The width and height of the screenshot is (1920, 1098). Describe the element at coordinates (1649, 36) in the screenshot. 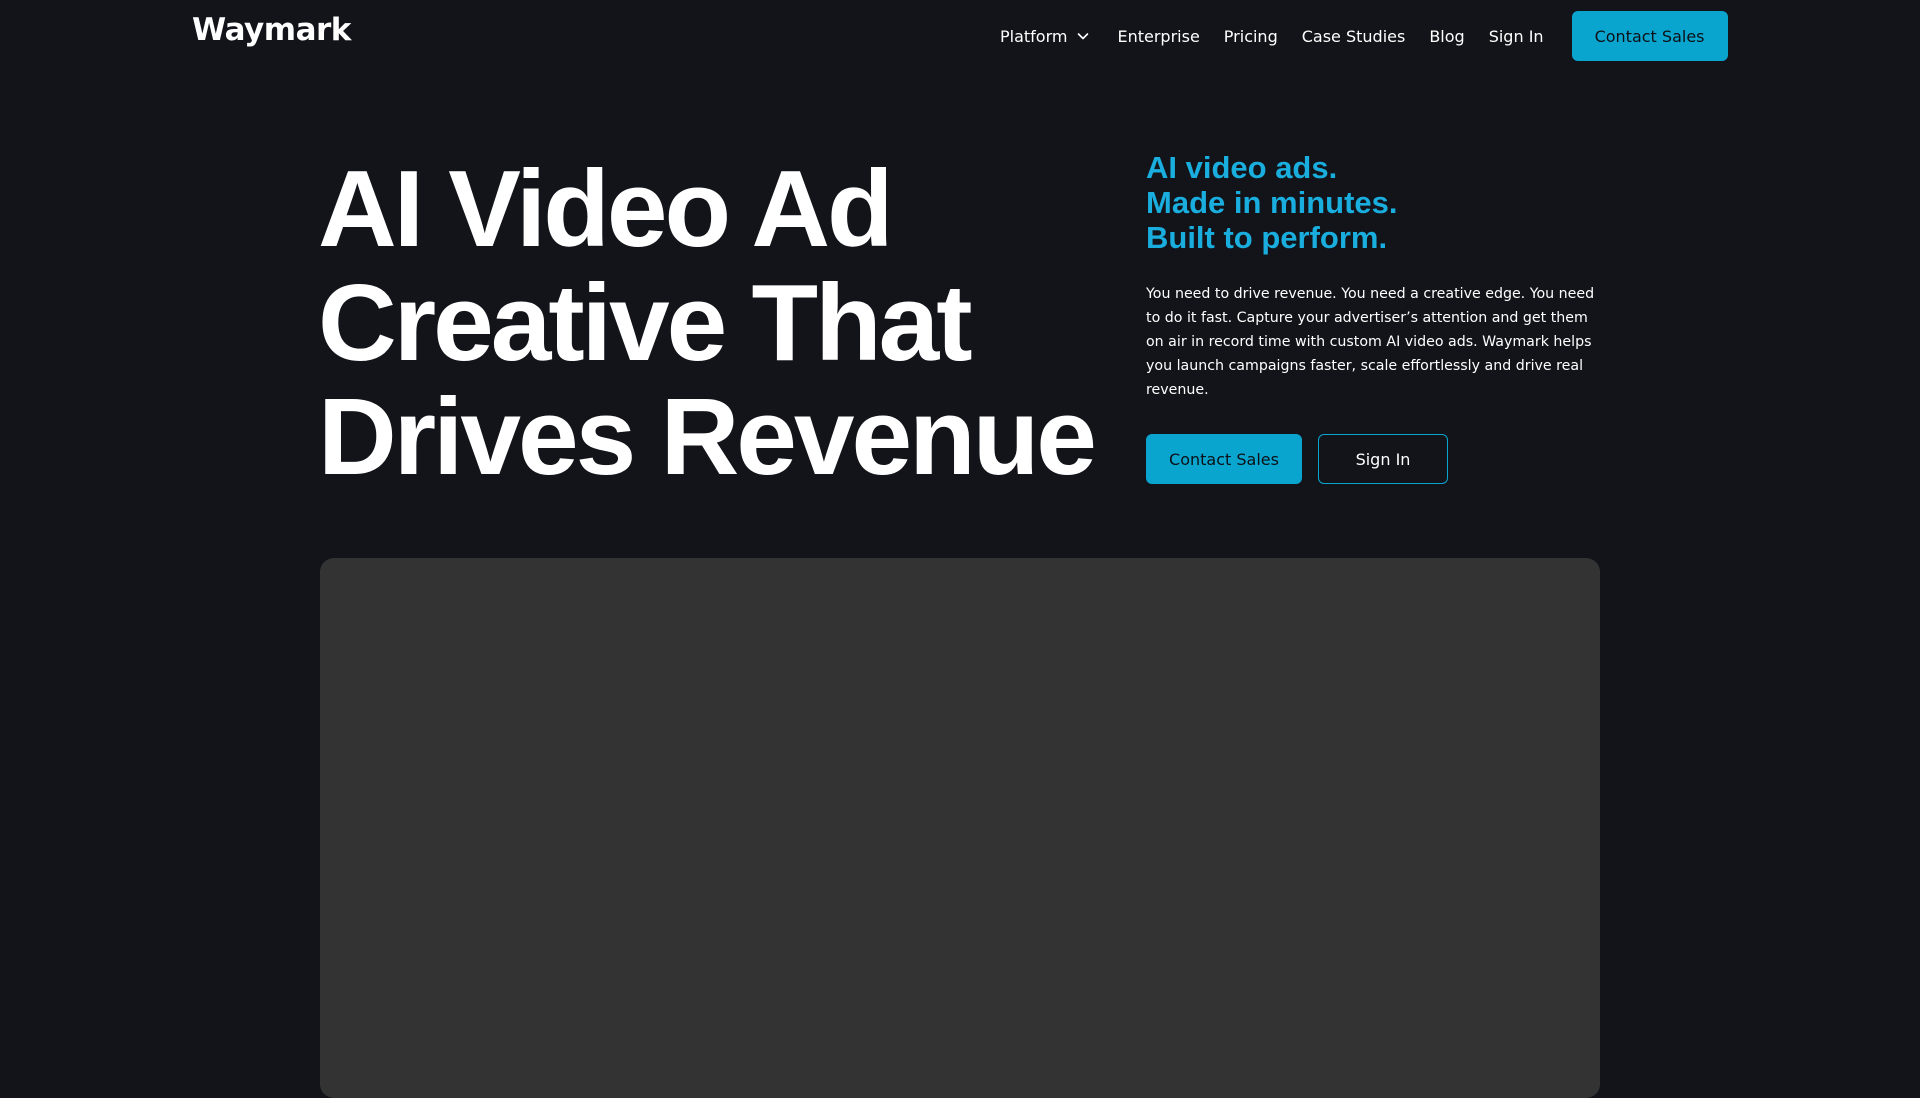

I see `nav-contact-sales-button: Contact Sales` at that location.